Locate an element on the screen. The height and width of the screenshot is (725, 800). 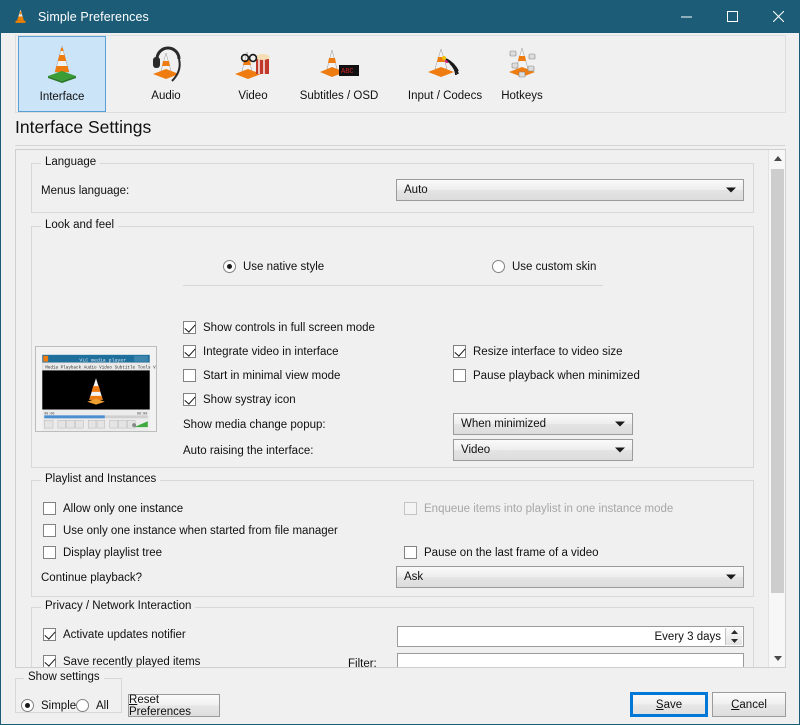
continue-playback-combobox: Ask is located at coordinates (570, 577).